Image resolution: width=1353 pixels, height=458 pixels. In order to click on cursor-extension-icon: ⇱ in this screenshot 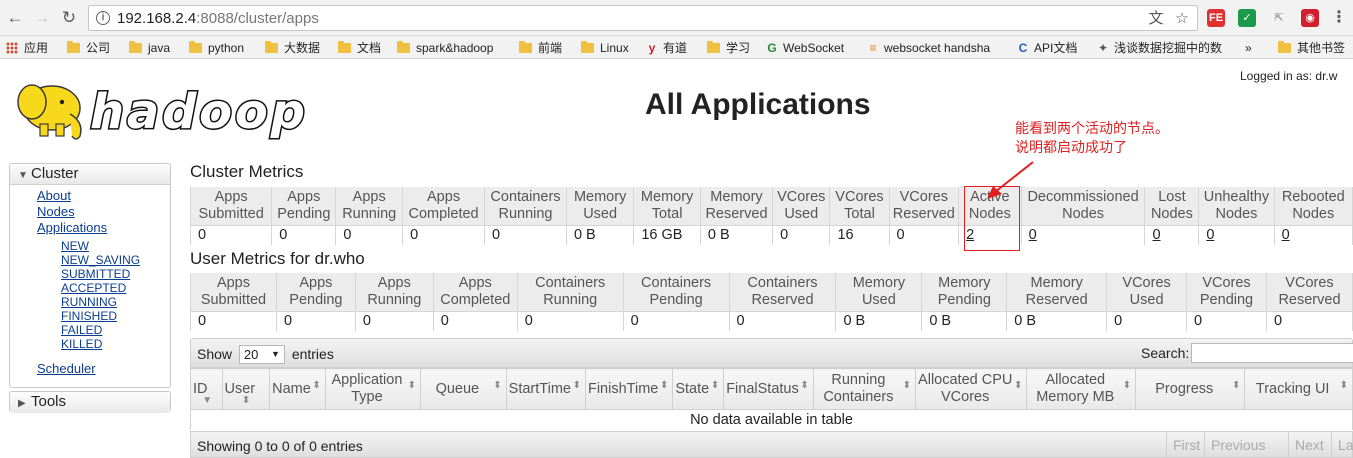, I will do `click(1279, 18)`.